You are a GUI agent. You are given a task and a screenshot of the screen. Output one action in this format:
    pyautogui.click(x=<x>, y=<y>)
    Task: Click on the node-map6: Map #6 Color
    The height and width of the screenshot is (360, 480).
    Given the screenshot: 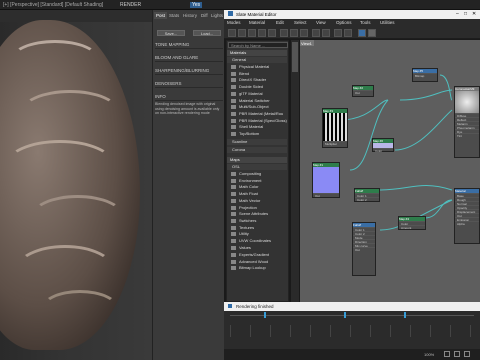 What is the action you would take?
    pyautogui.click(x=383, y=145)
    